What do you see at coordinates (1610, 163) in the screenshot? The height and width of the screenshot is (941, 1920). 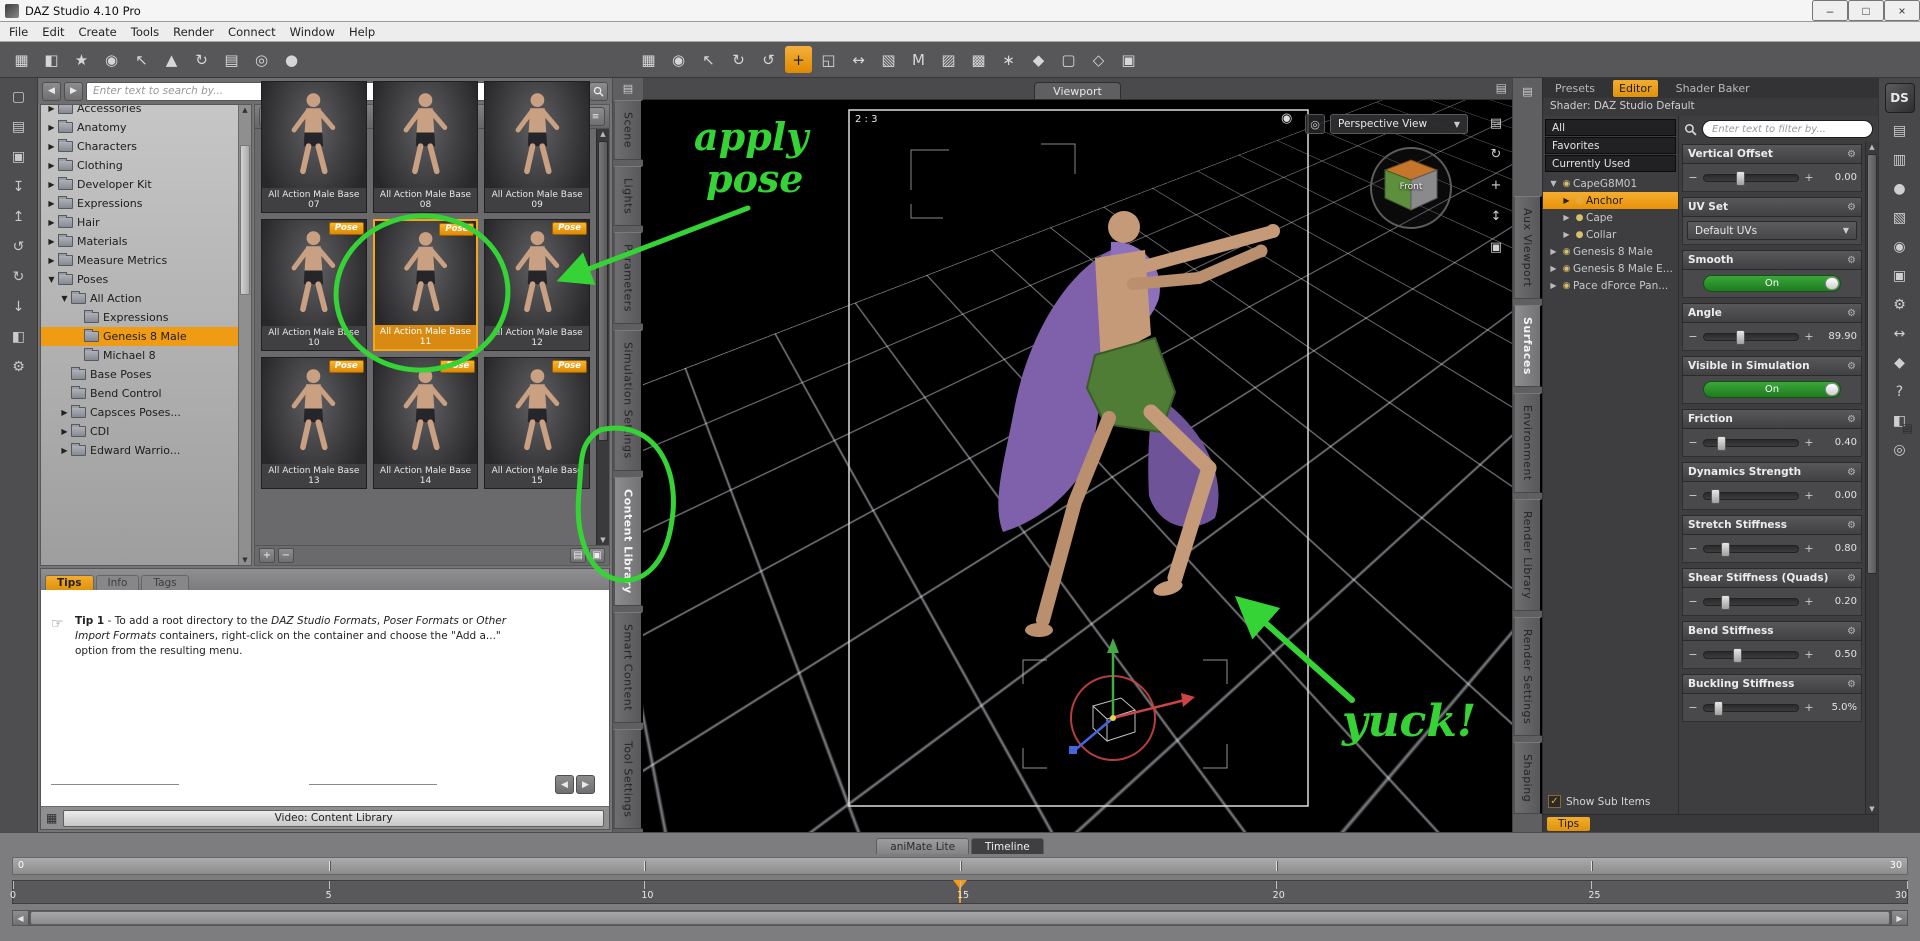 I see `quick-filter-row: Currently Used` at bounding box center [1610, 163].